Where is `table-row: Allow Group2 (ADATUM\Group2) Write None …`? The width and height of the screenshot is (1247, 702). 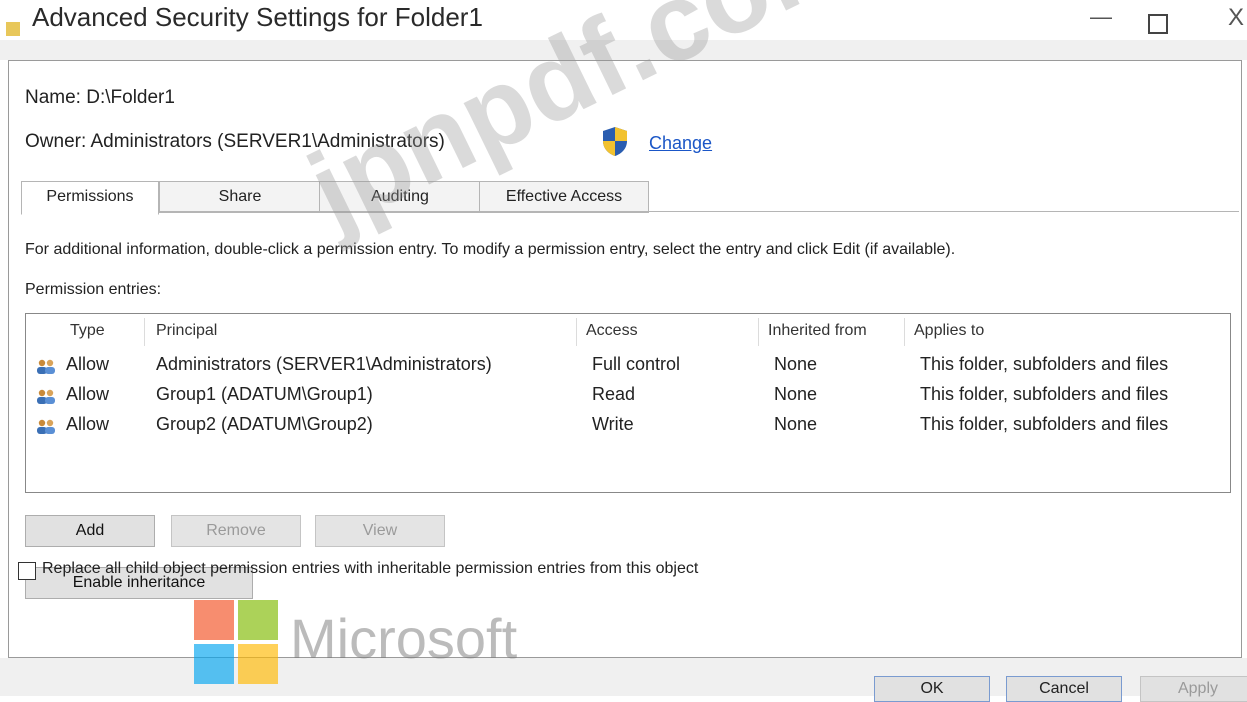 table-row: Allow Group2 (ADATUM\Group2) Write None … is located at coordinates (628, 427).